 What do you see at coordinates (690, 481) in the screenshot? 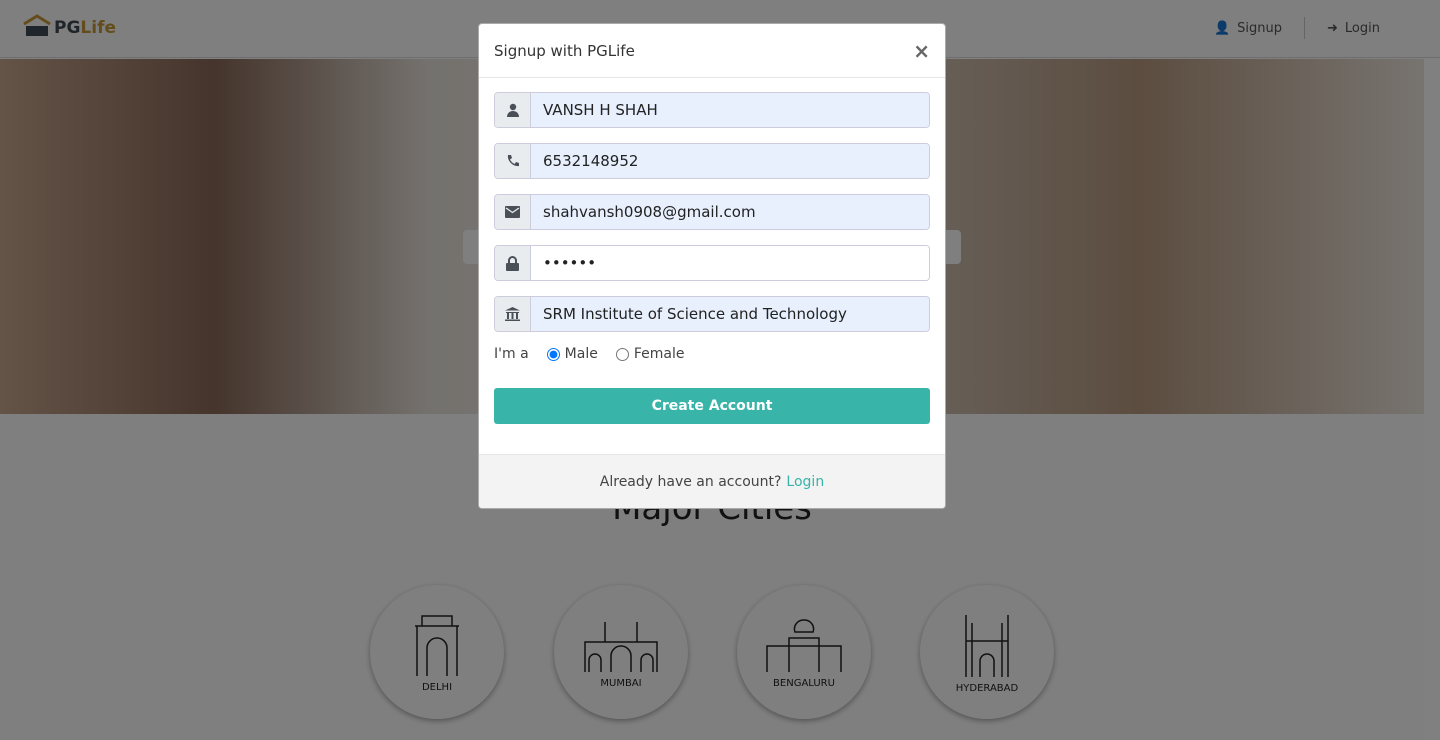
I see `footer-text: Already have an account?` at bounding box center [690, 481].